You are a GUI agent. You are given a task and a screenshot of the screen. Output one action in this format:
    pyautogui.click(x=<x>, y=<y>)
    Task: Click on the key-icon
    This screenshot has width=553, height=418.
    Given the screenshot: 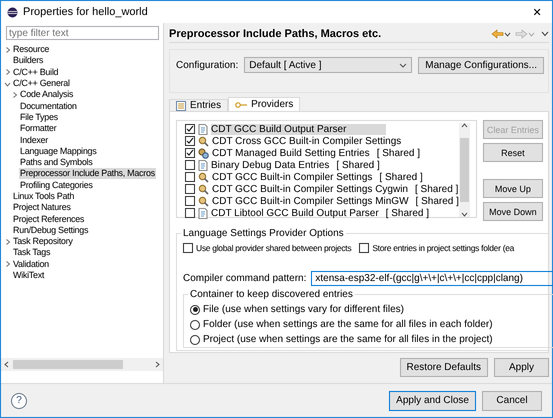 What is the action you would take?
    pyautogui.click(x=241, y=105)
    